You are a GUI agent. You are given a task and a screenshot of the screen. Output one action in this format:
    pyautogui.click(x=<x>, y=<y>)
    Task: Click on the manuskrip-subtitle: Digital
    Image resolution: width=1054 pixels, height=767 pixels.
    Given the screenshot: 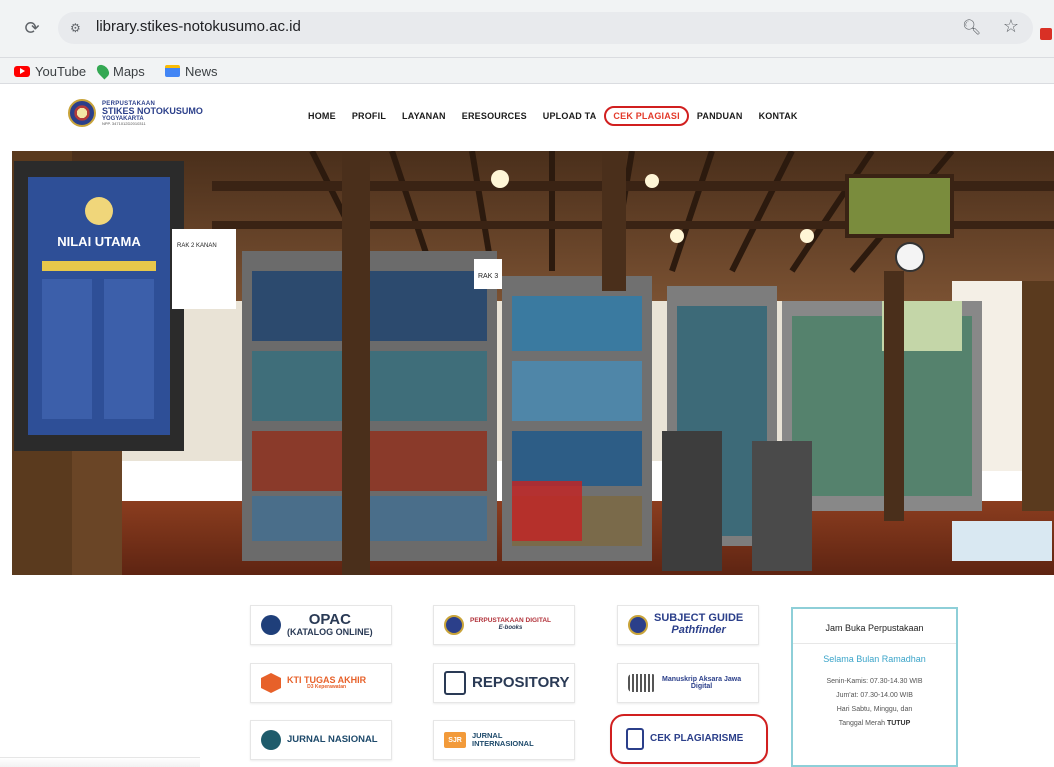 What is the action you would take?
    pyautogui.click(x=701, y=686)
    